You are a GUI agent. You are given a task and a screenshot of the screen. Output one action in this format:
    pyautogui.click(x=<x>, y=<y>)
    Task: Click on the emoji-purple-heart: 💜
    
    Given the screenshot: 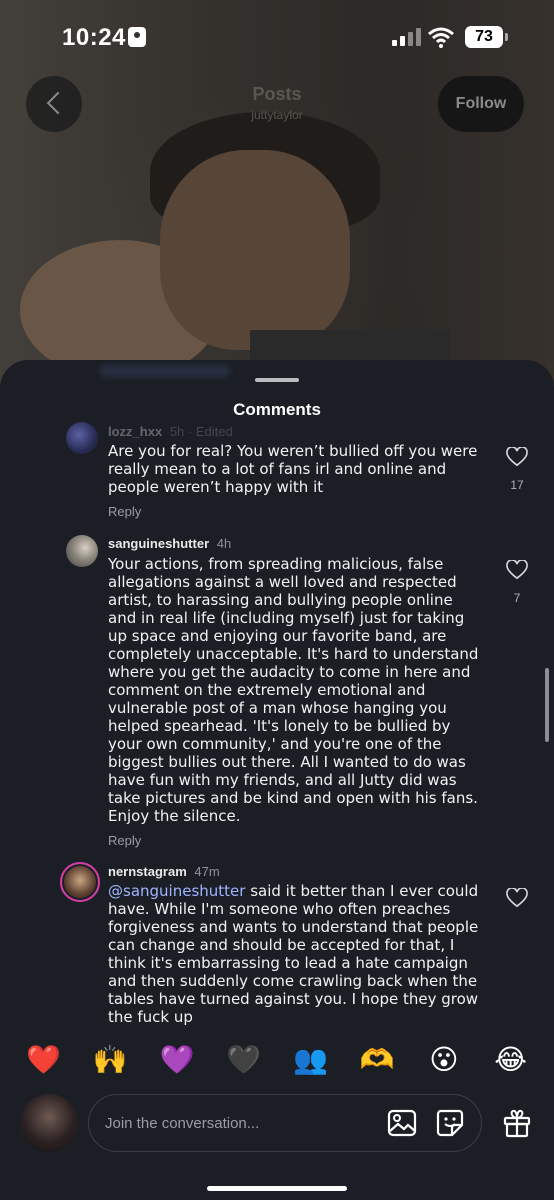 What is the action you would take?
    pyautogui.click(x=177, y=1060)
    